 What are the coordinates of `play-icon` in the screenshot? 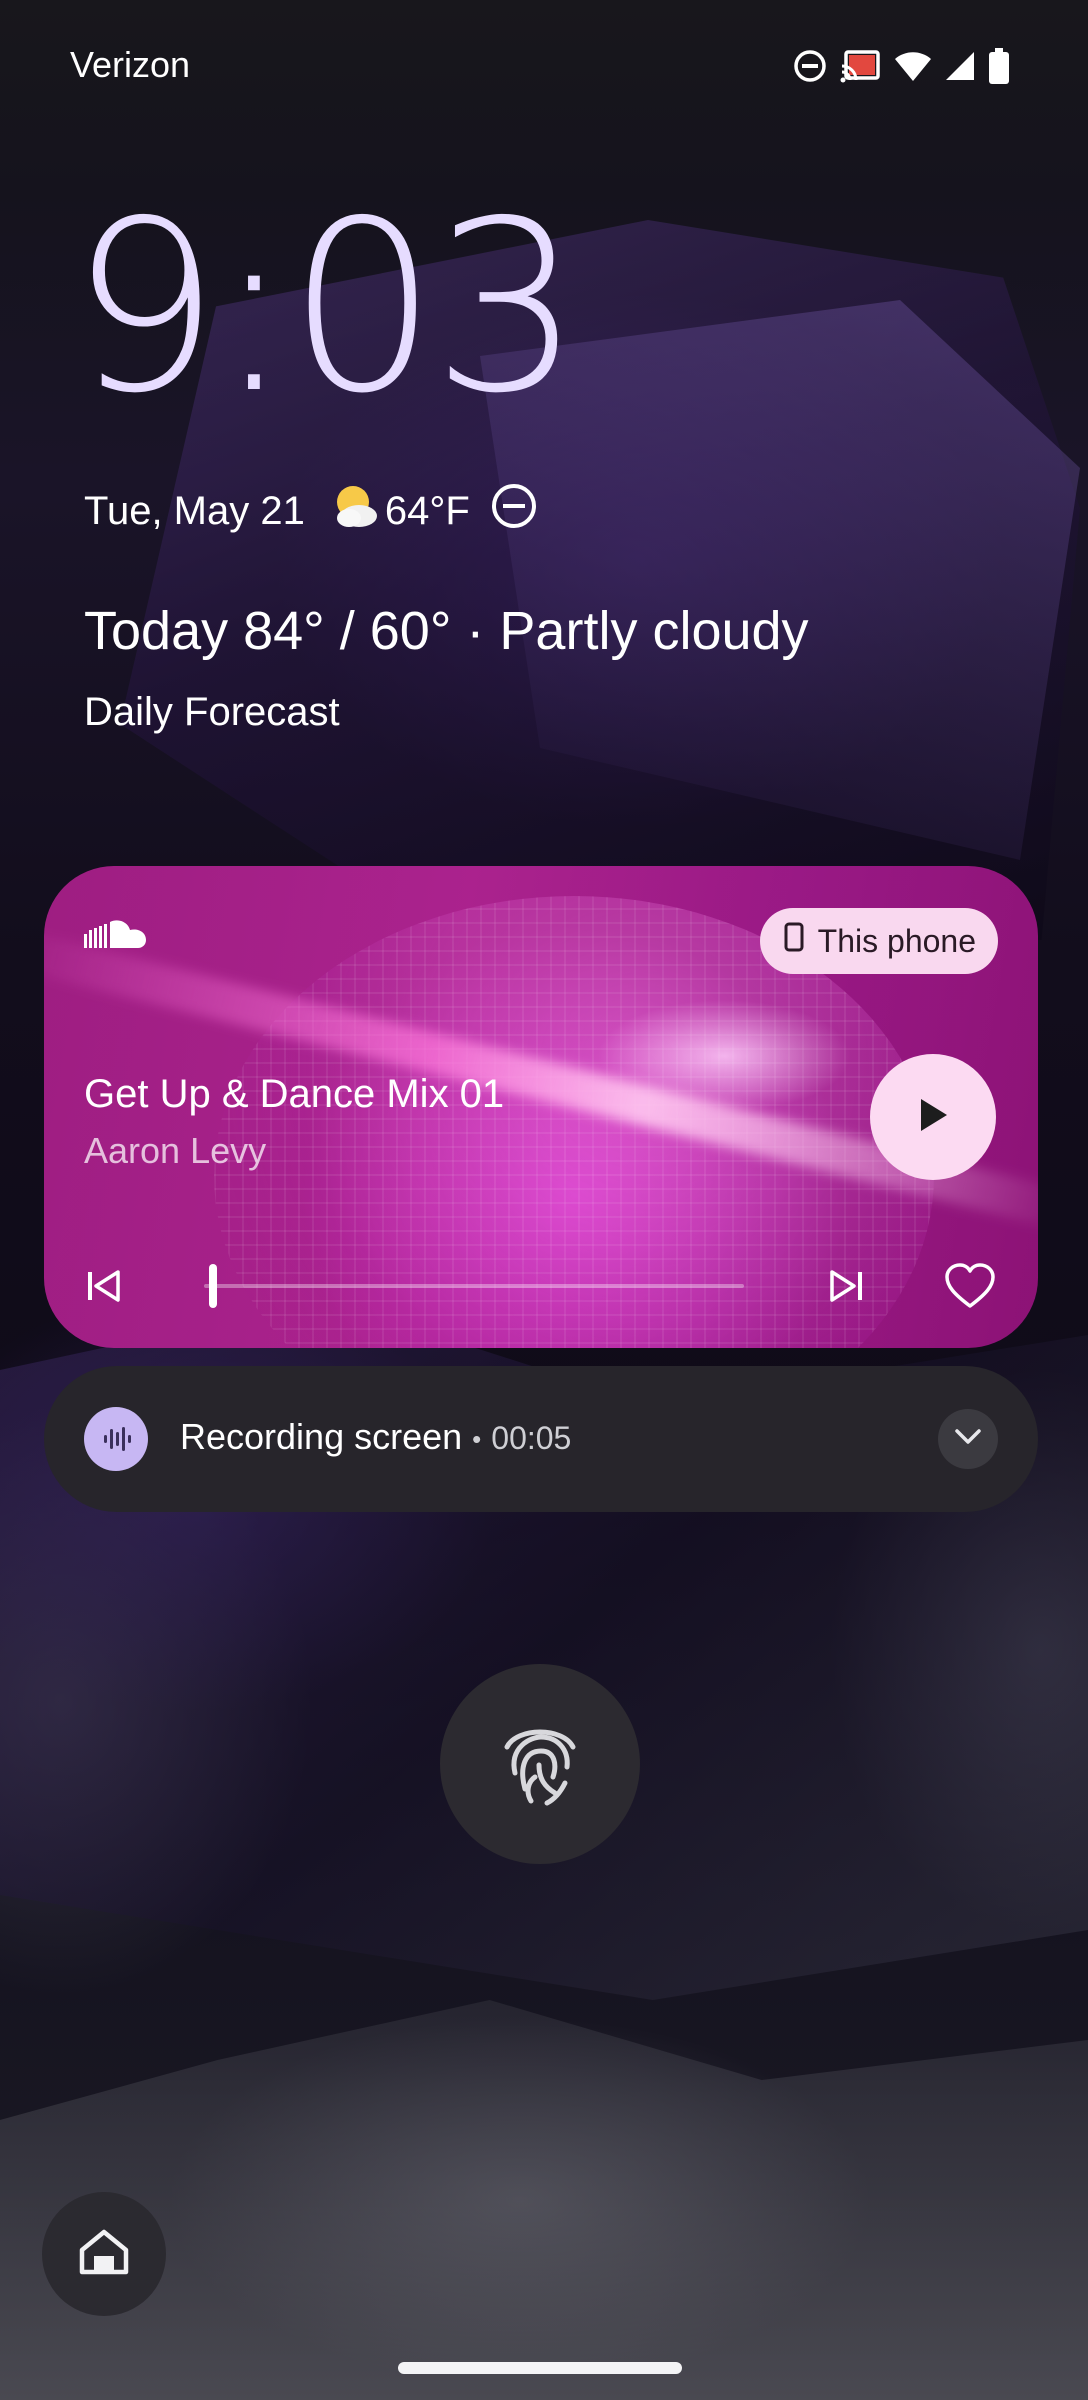 It's located at (933, 1117).